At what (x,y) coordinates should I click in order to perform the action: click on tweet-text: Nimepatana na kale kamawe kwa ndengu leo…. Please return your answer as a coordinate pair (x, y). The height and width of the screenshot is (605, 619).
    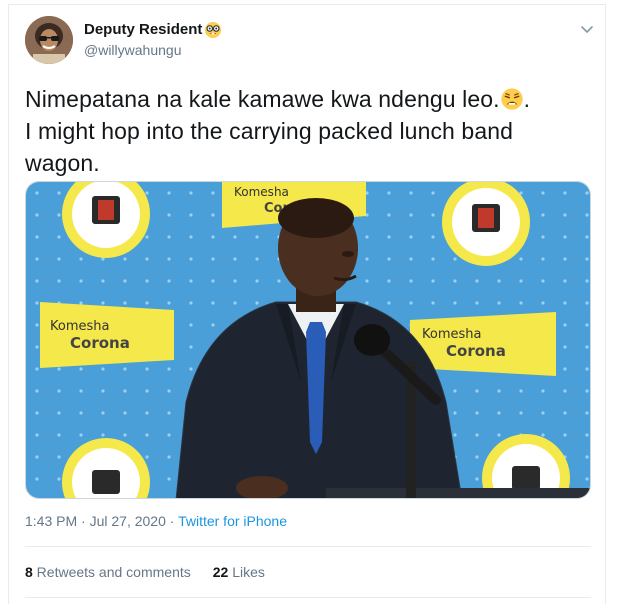
    Looking at the image, I should click on (307, 131).